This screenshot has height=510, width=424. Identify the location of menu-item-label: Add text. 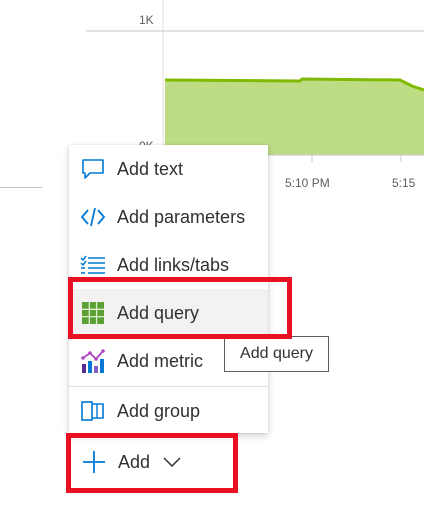
(150, 168).